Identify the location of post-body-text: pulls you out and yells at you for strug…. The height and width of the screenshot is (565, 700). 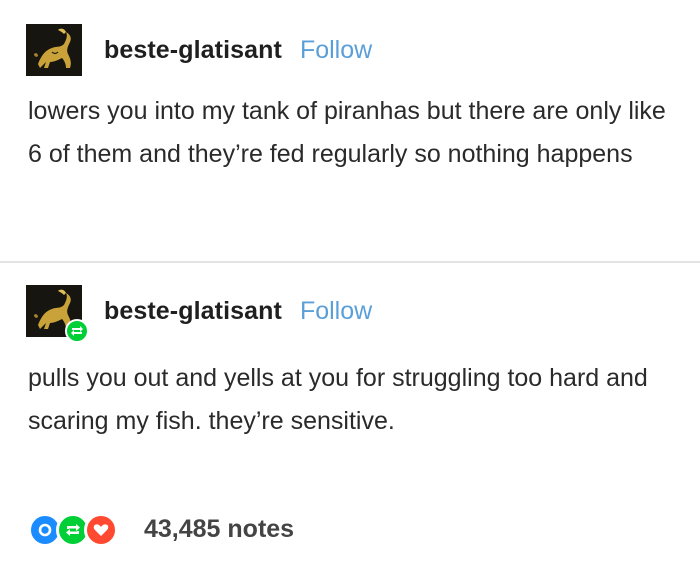
(338, 399).